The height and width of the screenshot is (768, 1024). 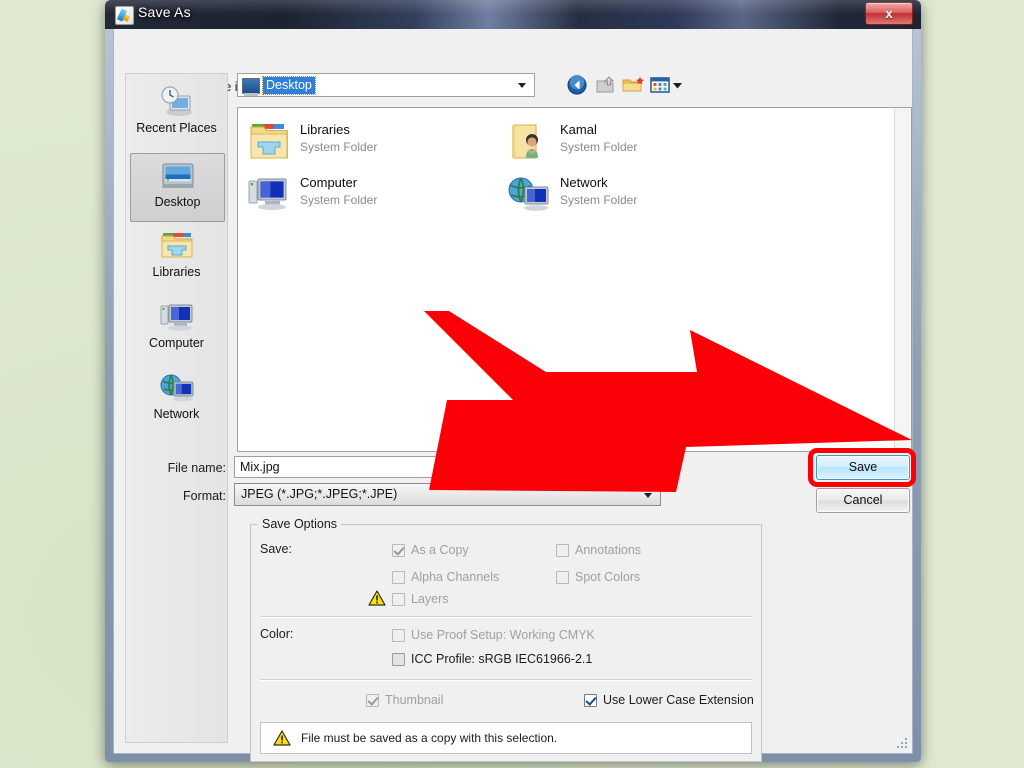 I want to click on file-name-label: File name:, so click(x=196, y=468).